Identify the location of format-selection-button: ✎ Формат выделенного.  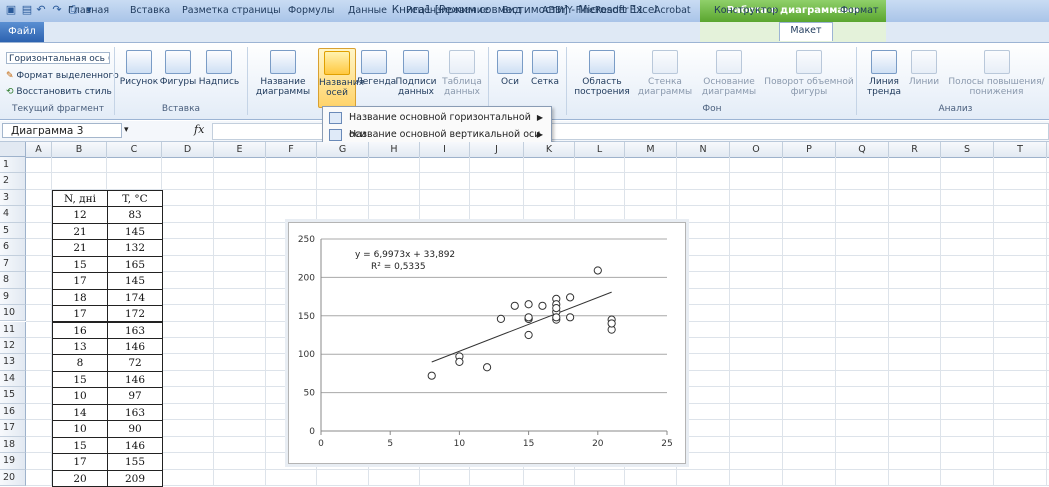
(62, 76).